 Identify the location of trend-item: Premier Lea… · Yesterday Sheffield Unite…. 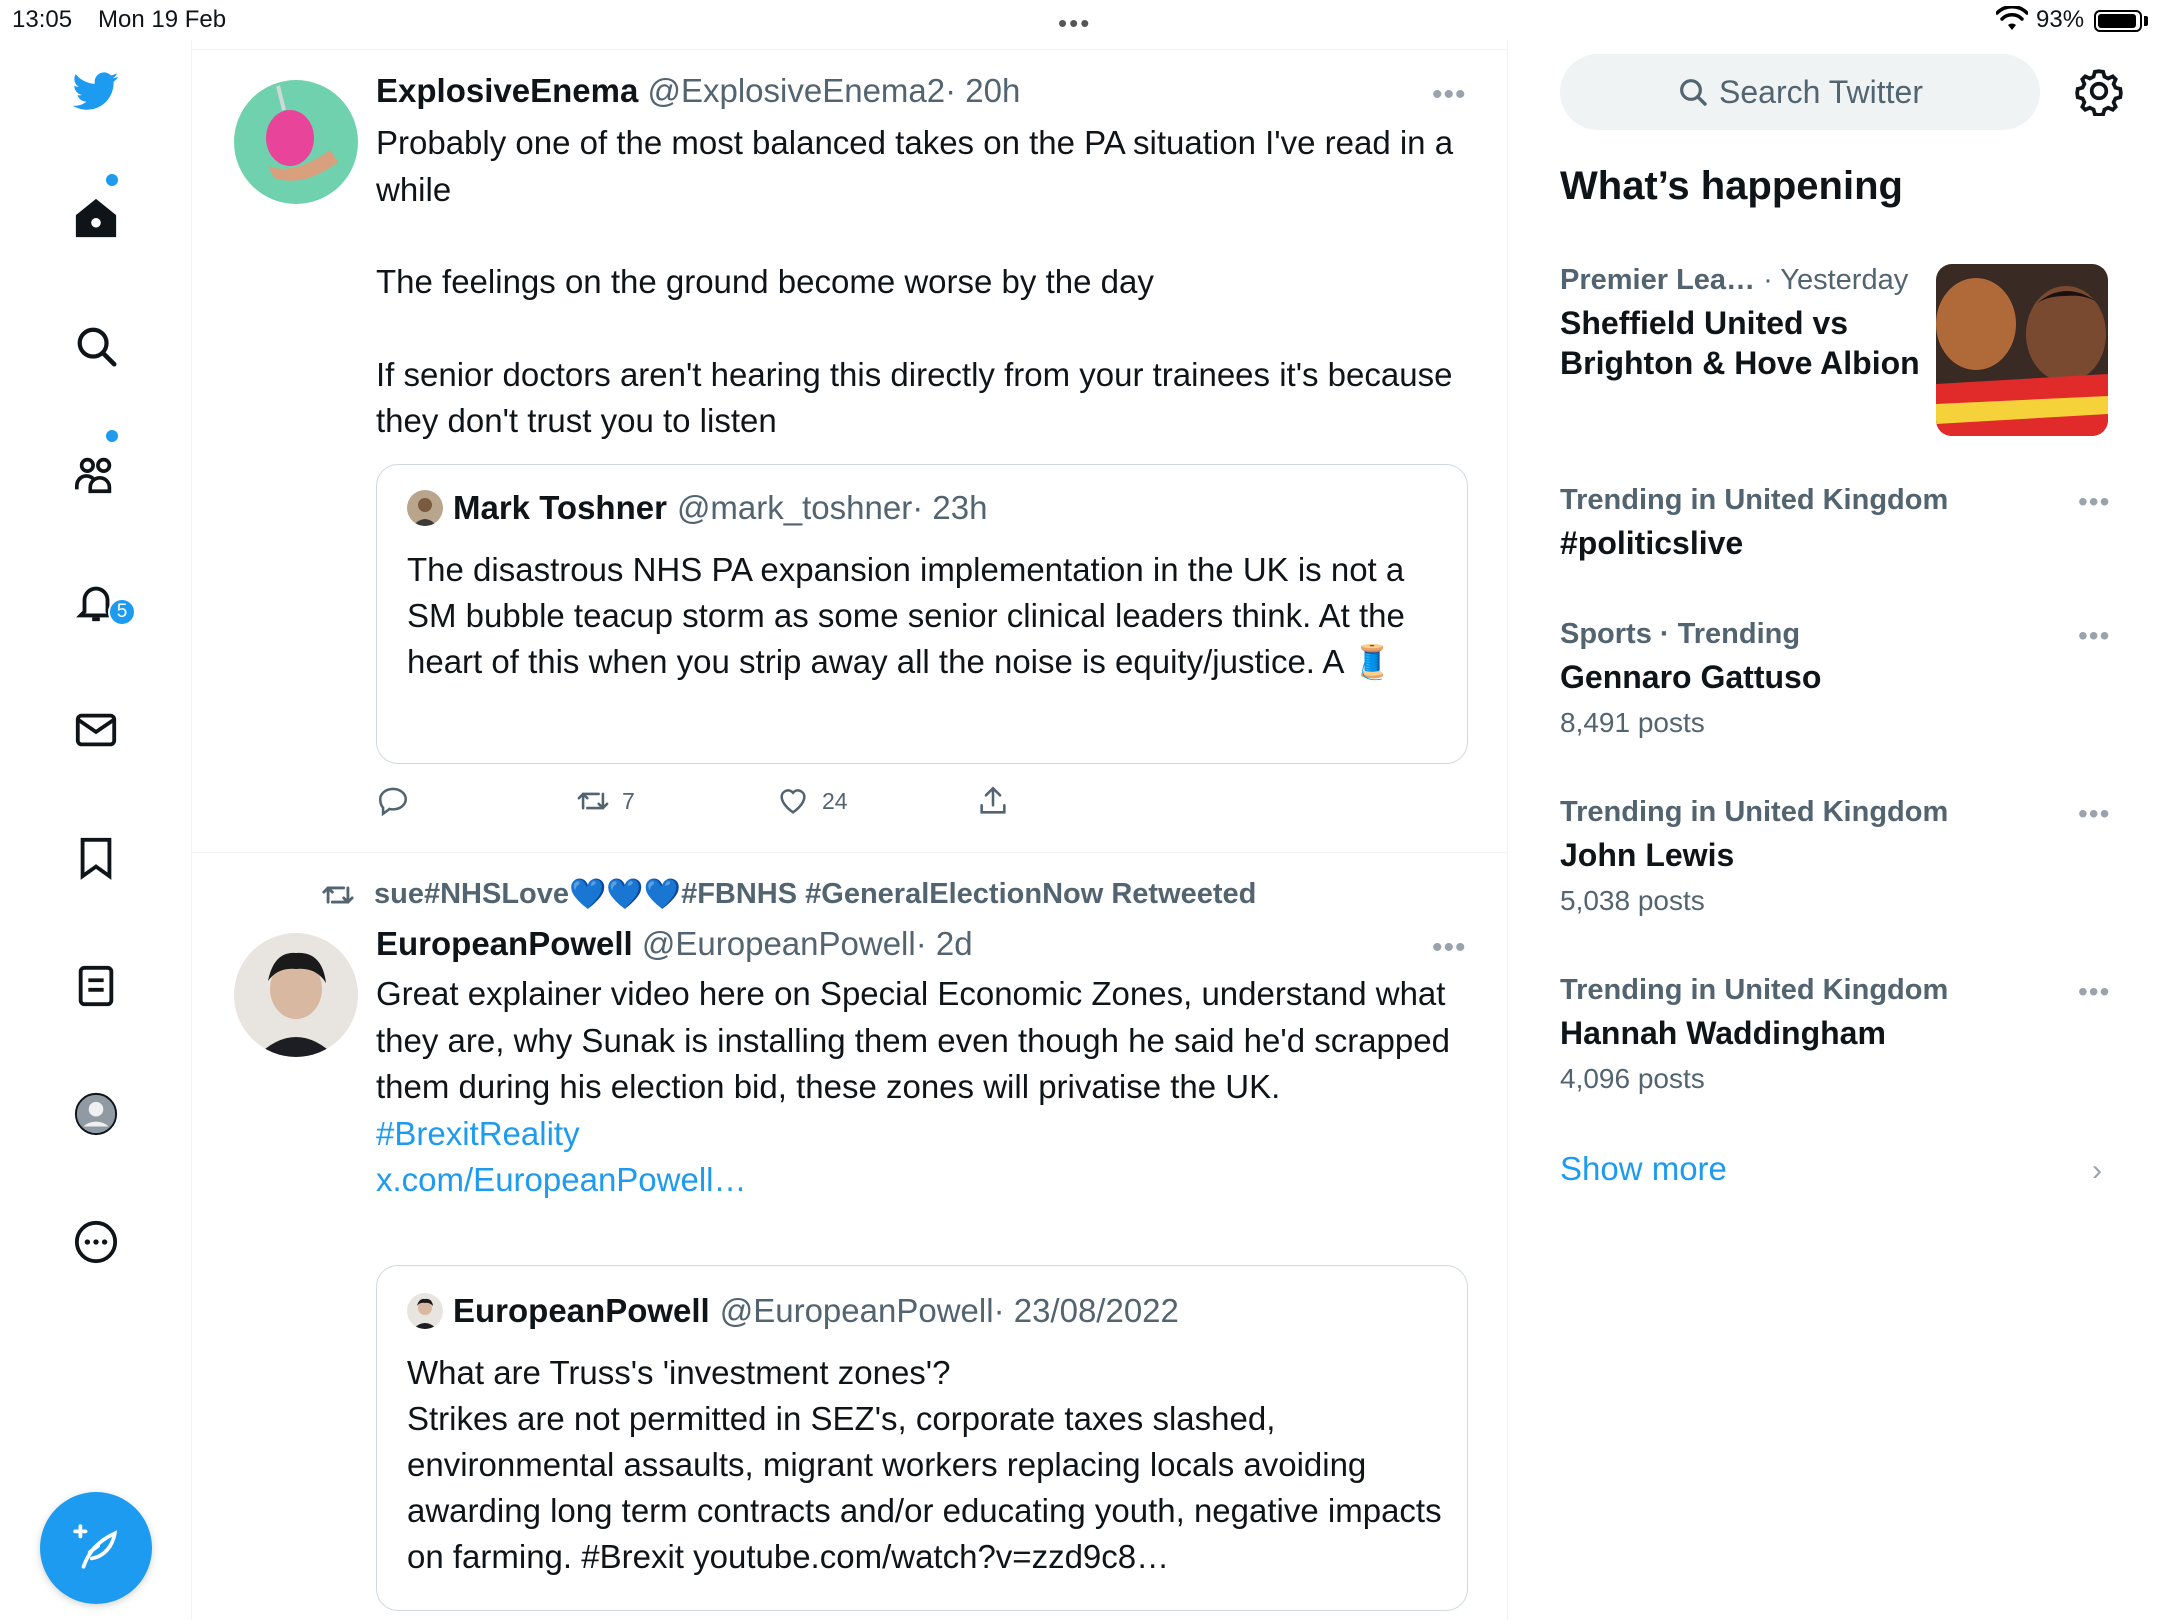
(1745, 323).